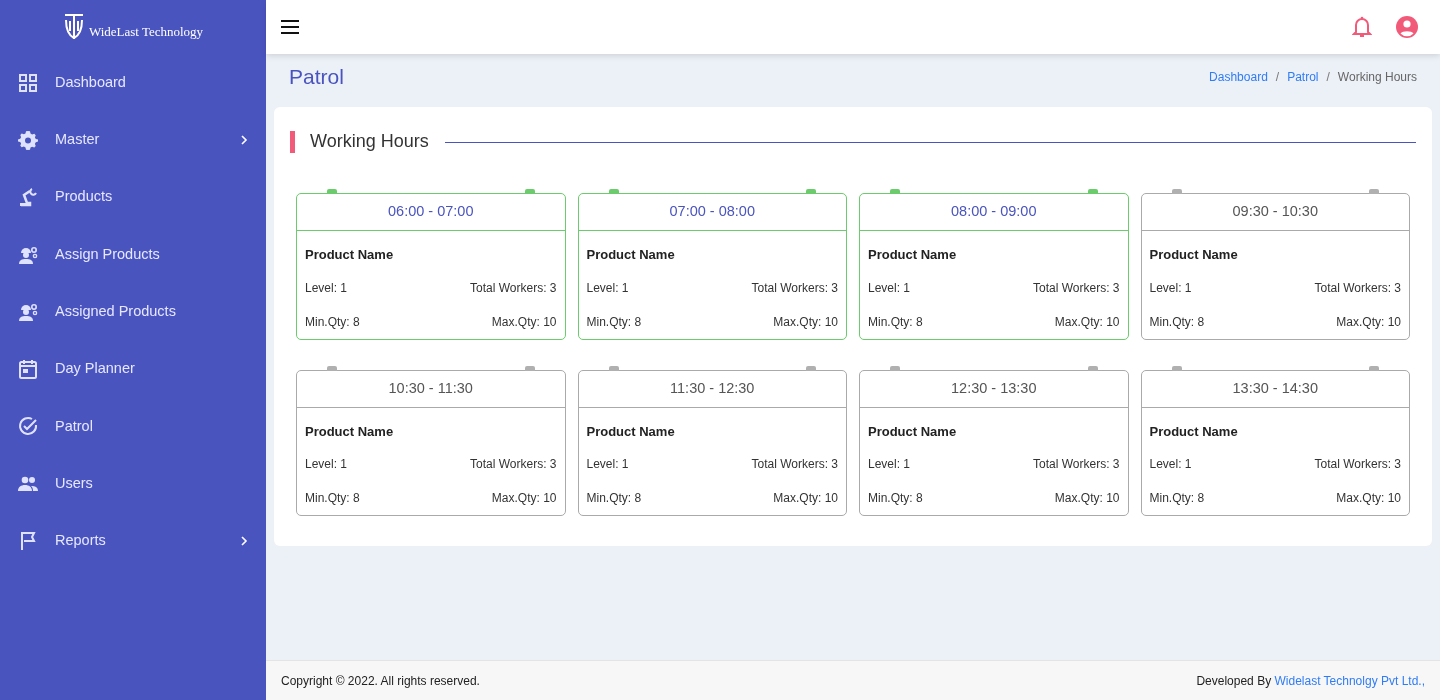  I want to click on logo-text: WideLast Technology, so click(146, 32).